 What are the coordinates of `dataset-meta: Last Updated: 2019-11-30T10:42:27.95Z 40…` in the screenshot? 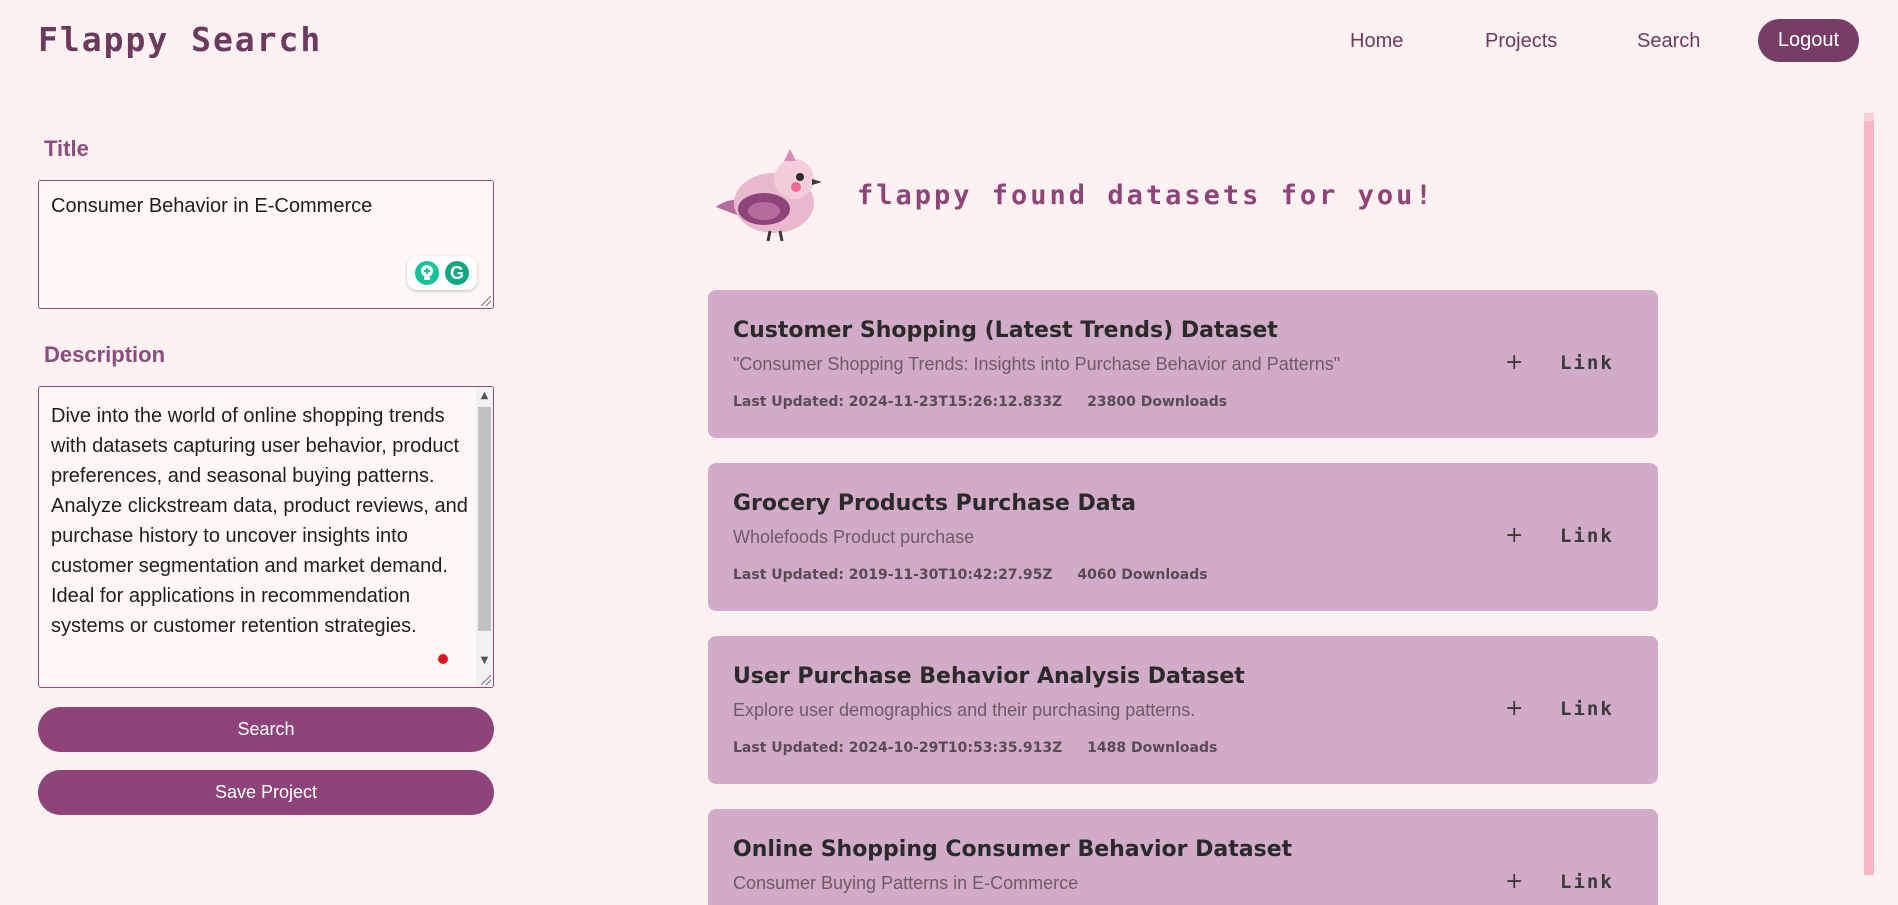 It's located at (980, 575).